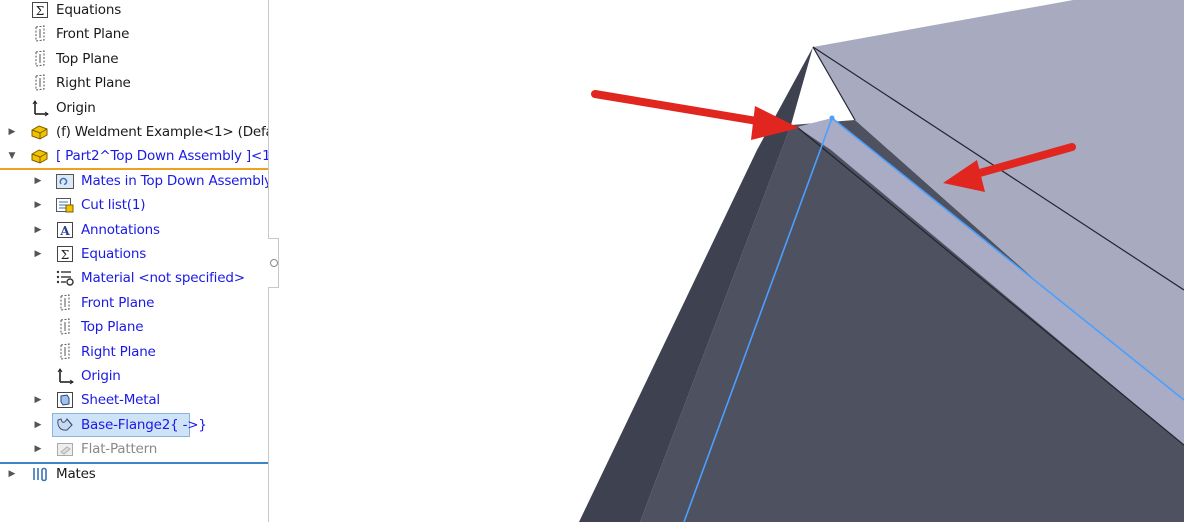 This screenshot has width=1184, height=522. I want to click on tree-item: ▶ Mates in Top Down Assembly, so click(134, 181).